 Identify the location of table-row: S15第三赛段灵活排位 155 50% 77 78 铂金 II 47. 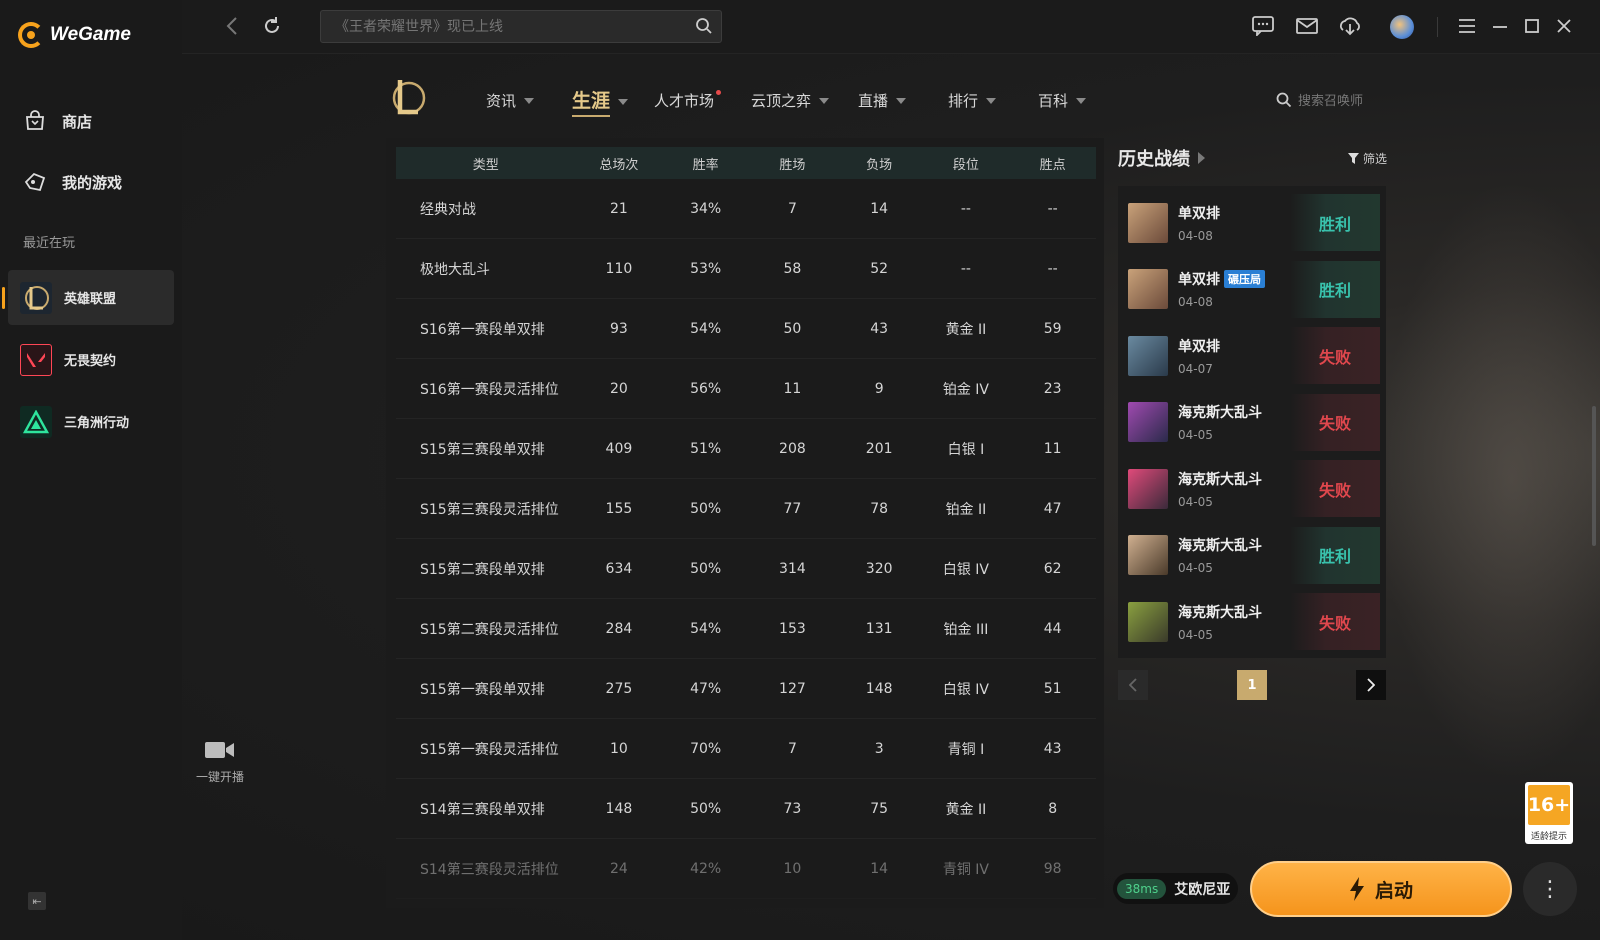
(746, 509).